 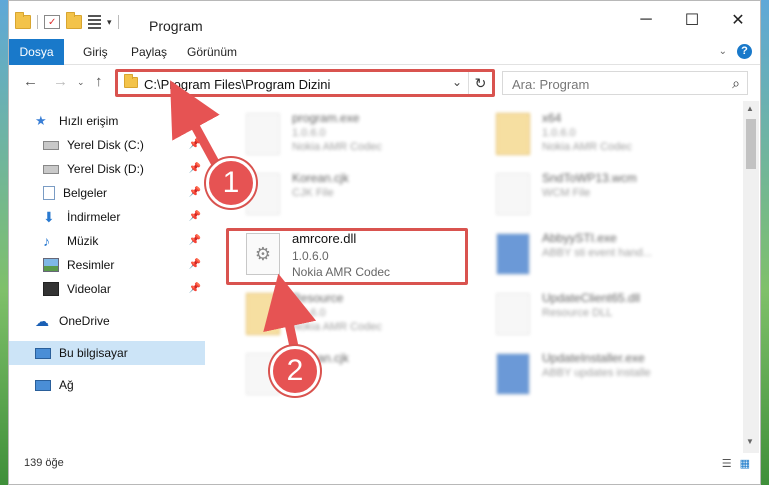 What do you see at coordinates (736, 83) in the screenshot?
I see `search-icon: ⌕` at bounding box center [736, 83].